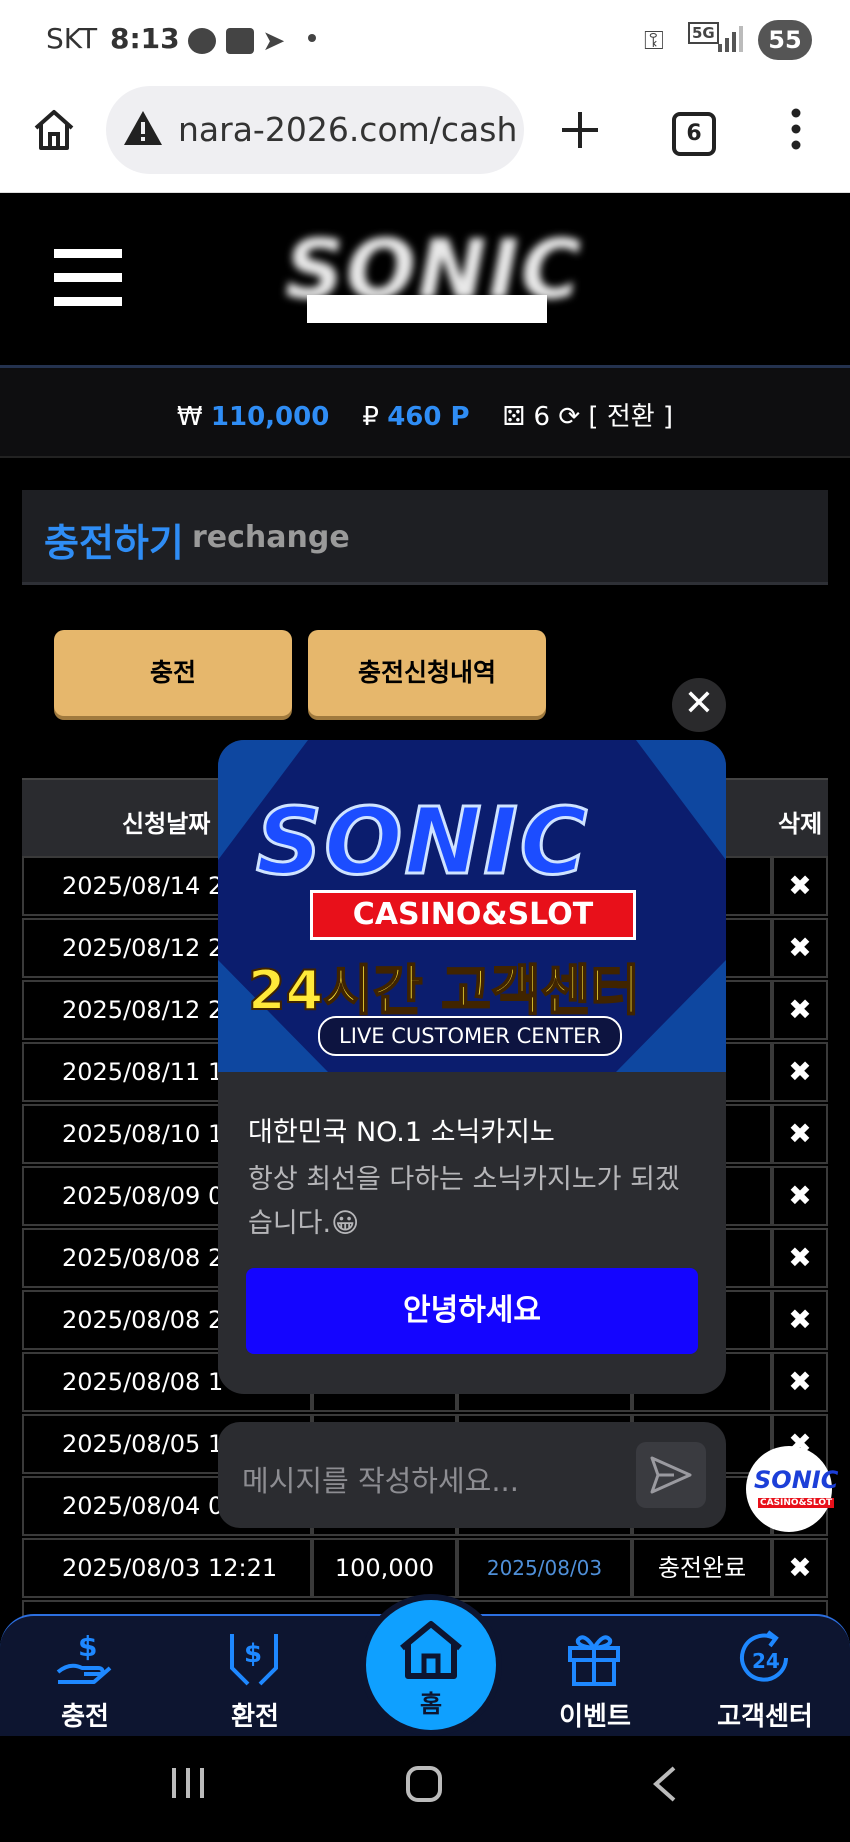 This screenshot has height=1842, width=850. What do you see at coordinates (431, 1704) in the screenshot?
I see `nav-label-home: 홈` at bounding box center [431, 1704].